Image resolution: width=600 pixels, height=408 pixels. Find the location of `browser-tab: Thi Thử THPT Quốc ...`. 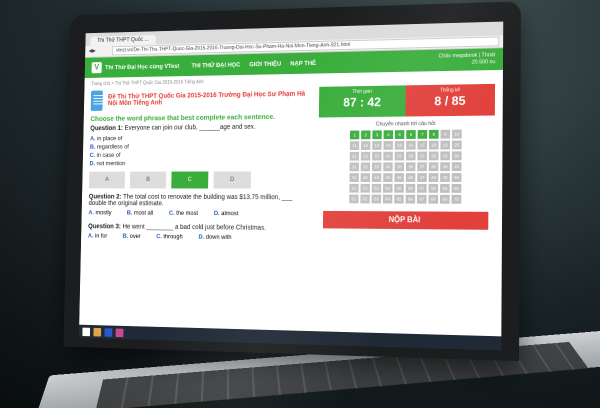

browser-tab: Thi Thử THPT Quốc ... is located at coordinates (123, 40).